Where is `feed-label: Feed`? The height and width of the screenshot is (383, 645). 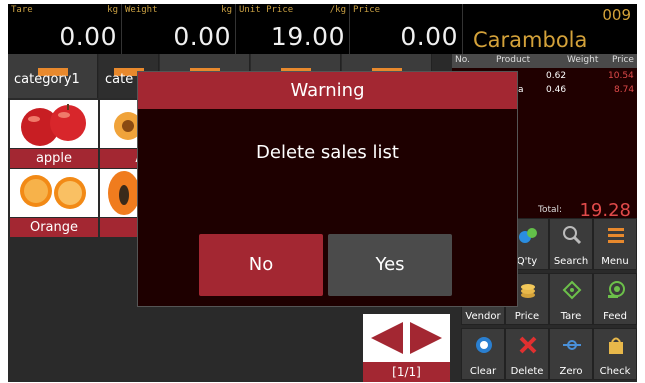 feed-label: Feed is located at coordinates (615, 316).